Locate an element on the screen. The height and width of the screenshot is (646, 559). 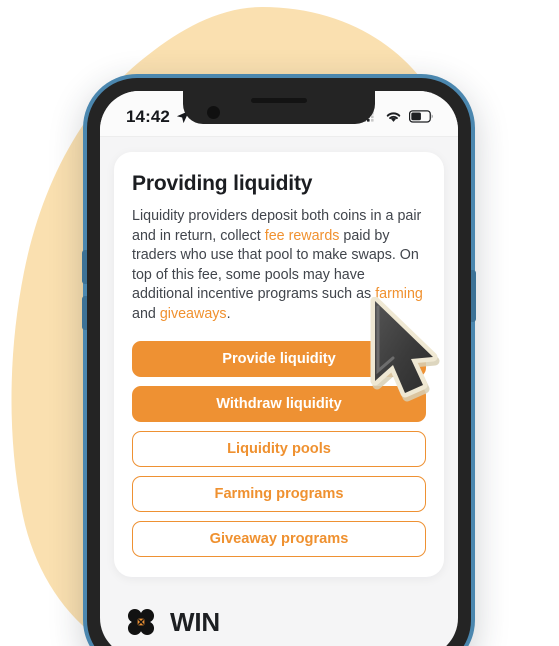
status-bar-left: 14:42 is located at coordinates (158, 114).